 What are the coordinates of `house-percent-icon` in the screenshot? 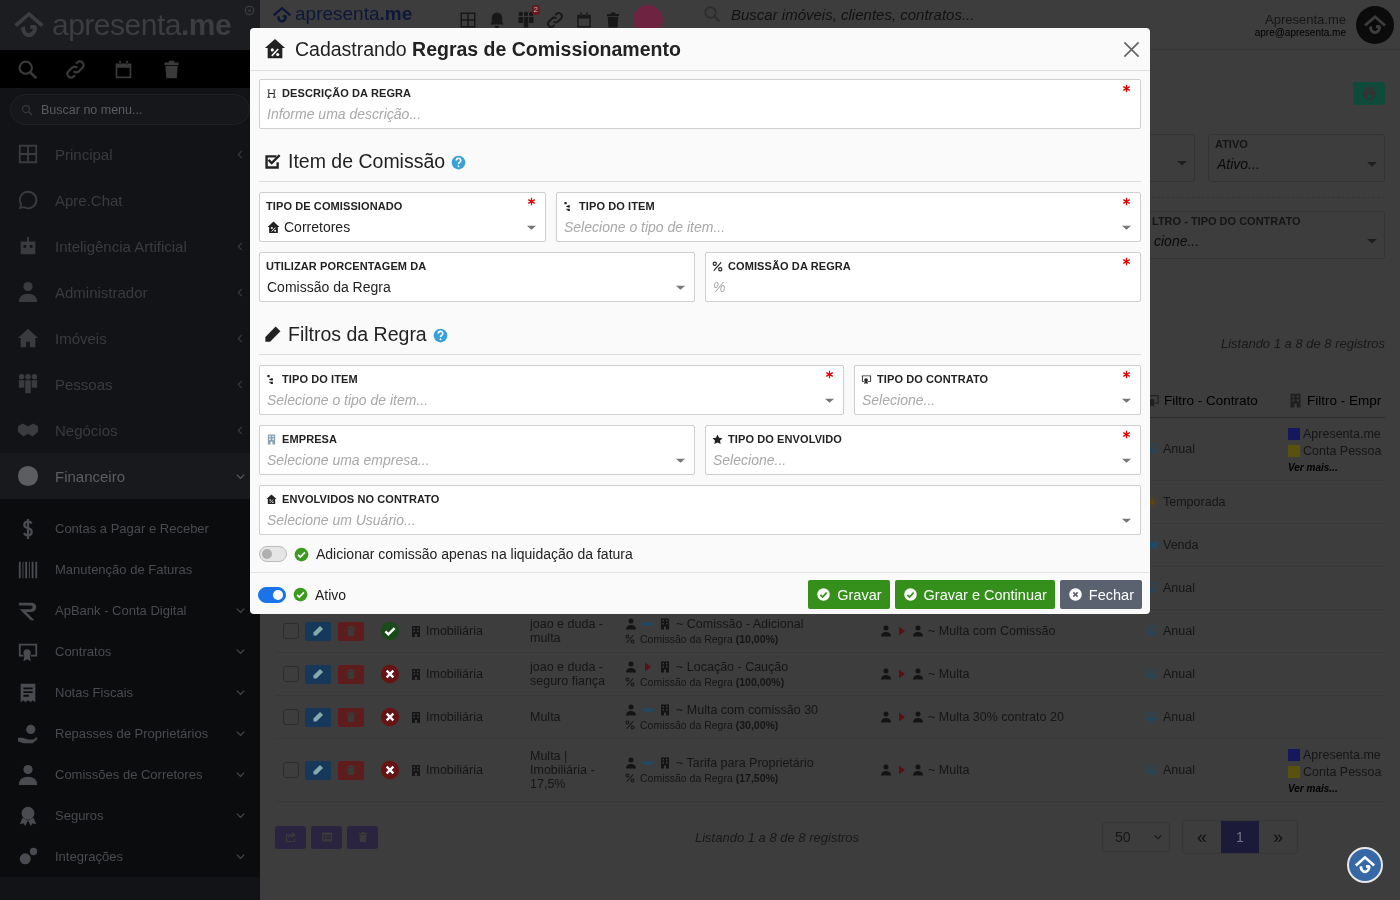 It's located at (273, 227).